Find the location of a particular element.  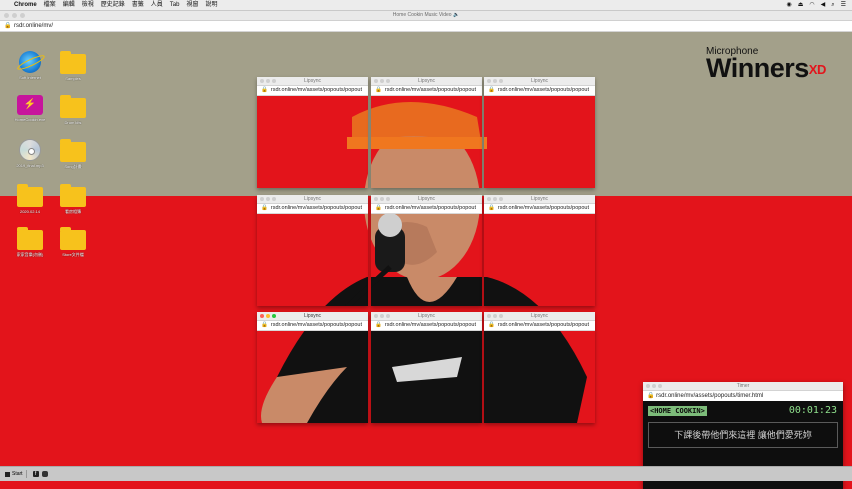

menu-item-app: Chrome is located at coordinates (25, 5).